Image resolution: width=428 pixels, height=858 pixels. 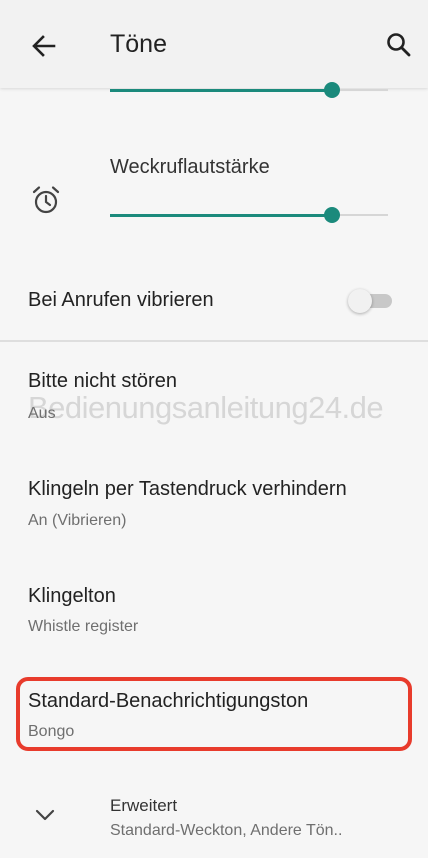 I want to click on watermark: Bedienungsanleitung24.de, so click(x=206, y=407).